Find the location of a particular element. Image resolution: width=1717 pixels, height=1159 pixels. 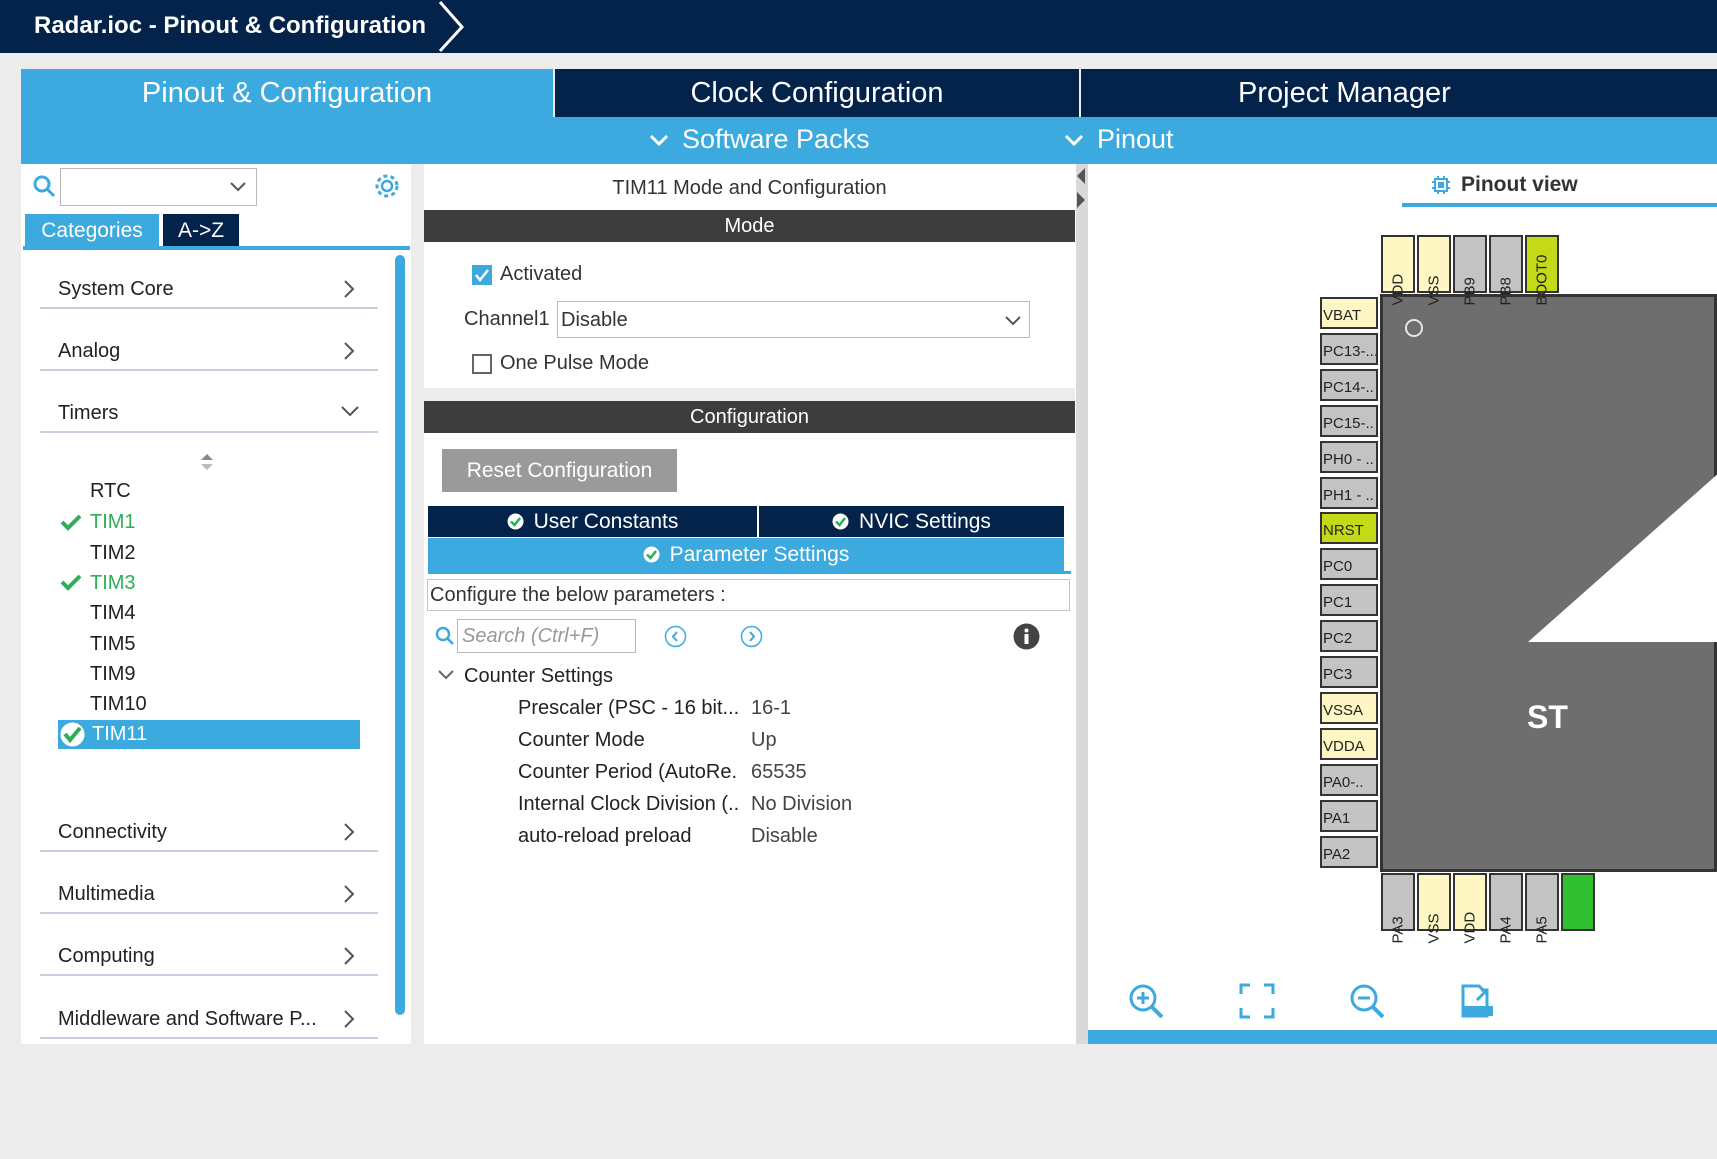

export-icon is located at coordinates (1478, 1001).